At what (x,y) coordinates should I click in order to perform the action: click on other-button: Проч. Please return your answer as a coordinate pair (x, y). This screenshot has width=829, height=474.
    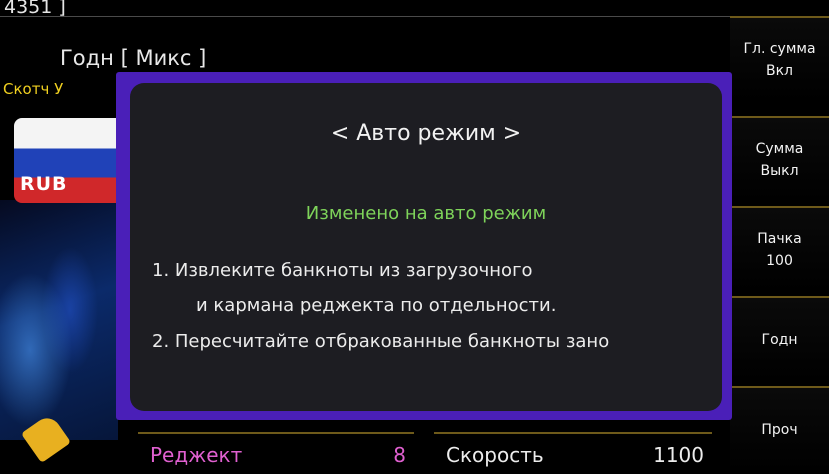
    Looking at the image, I should click on (779, 428).